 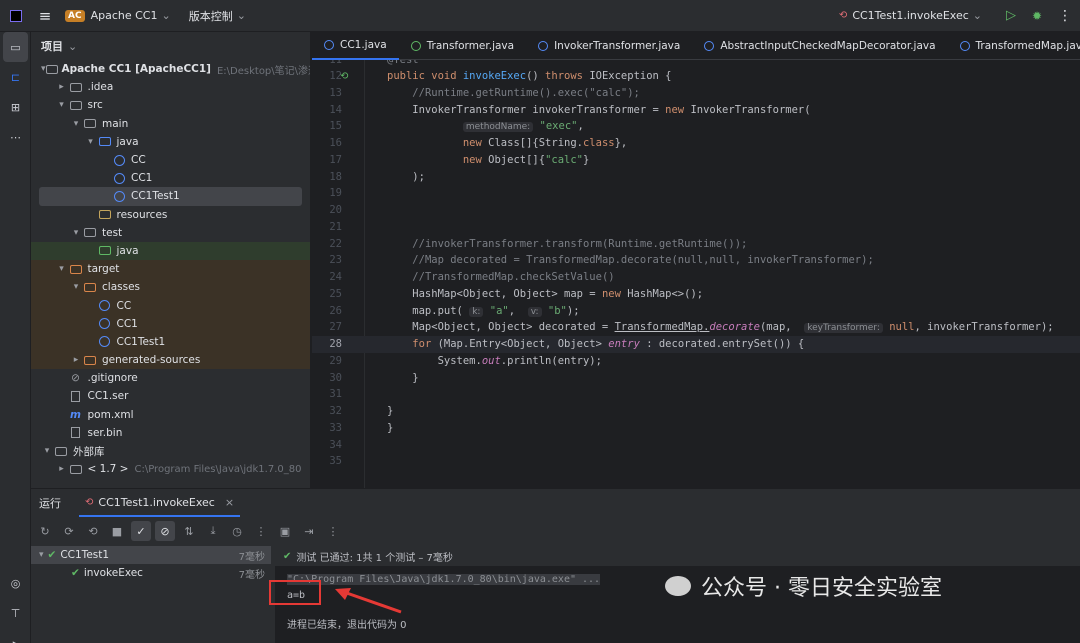 What do you see at coordinates (15, 107) in the screenshot?
I see `plugins-tool-icon: ⊞` at bounding box center [15, 107].